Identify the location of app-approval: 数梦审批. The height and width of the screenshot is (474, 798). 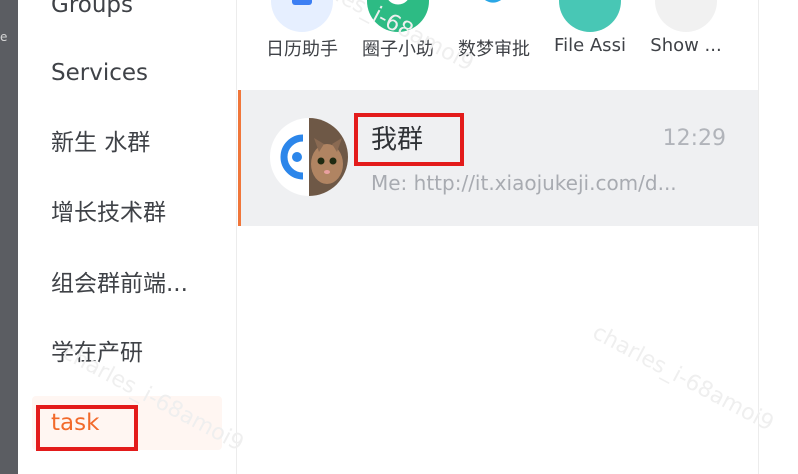
(494, 45).